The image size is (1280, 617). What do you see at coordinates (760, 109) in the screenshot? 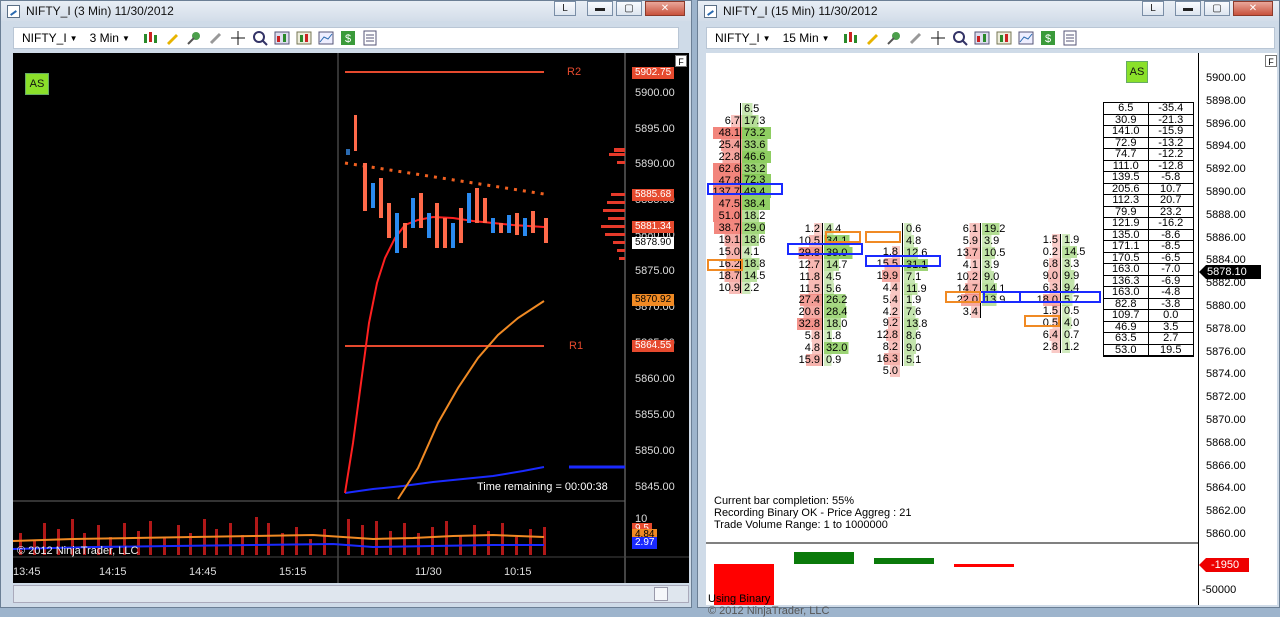
I see `footprint-cell: 6.5` at bounding box center [760, 109].